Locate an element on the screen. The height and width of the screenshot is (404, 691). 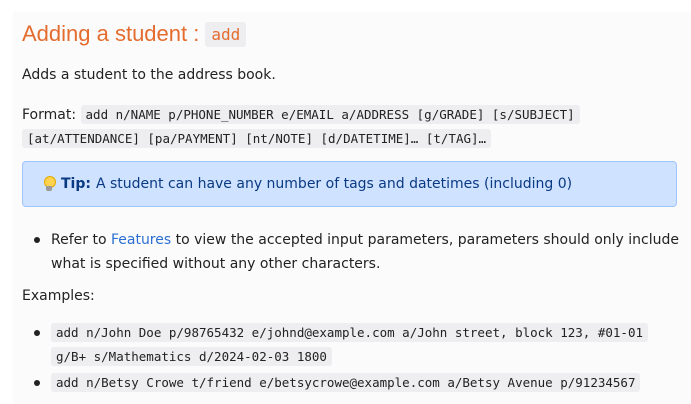
section-heading: Adding a student : add is located at coordinates (134, 34).